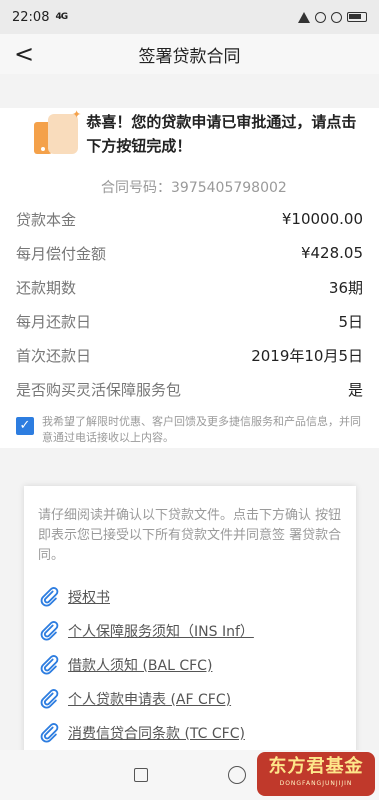 Image resolution: width=379 pixels, height=800 pixels. I want to click on status-time: 22:08, so click(31, 17).